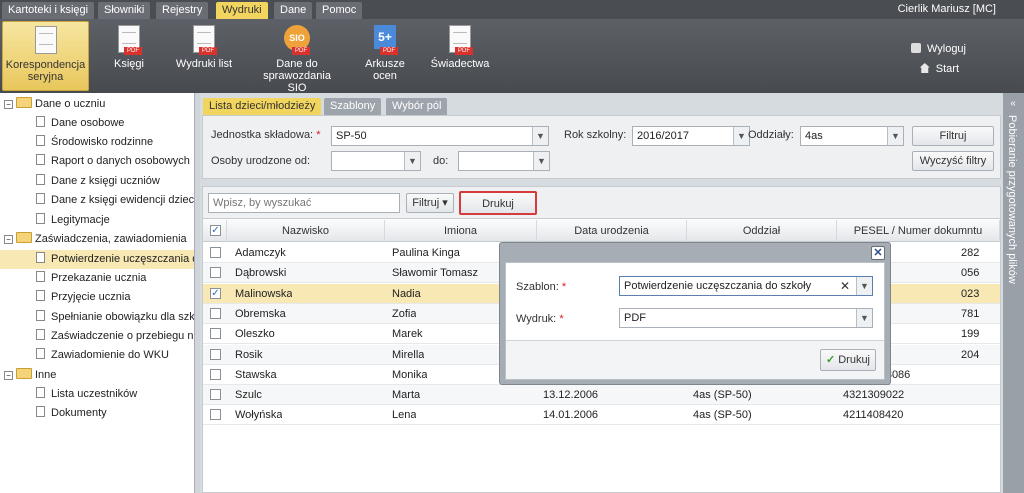 The image size is (1024, 493). I want to click on tab-lista-dzieci: Lista dzieci/młodzieży, so click(262, 106).